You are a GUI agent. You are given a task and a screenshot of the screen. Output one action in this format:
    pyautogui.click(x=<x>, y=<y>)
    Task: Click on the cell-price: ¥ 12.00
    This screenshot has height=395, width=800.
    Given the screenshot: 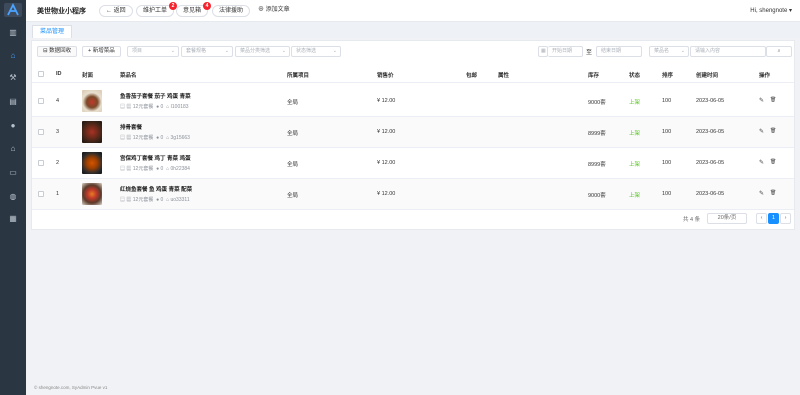 What is the action you would take?
    pyautogui.click(x=386, y=101)
    